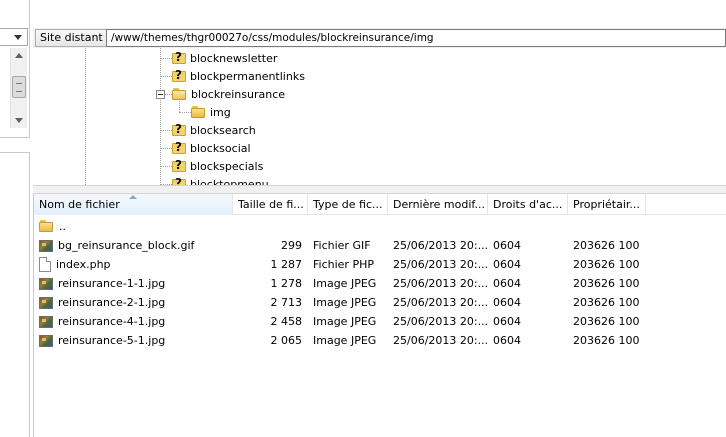 The height and width of the screenshot is (437, 726). What do you see at coordinates (286, 264) in the screenshot?
I see `file-size: 1 287` at bounding box center [286, 264].